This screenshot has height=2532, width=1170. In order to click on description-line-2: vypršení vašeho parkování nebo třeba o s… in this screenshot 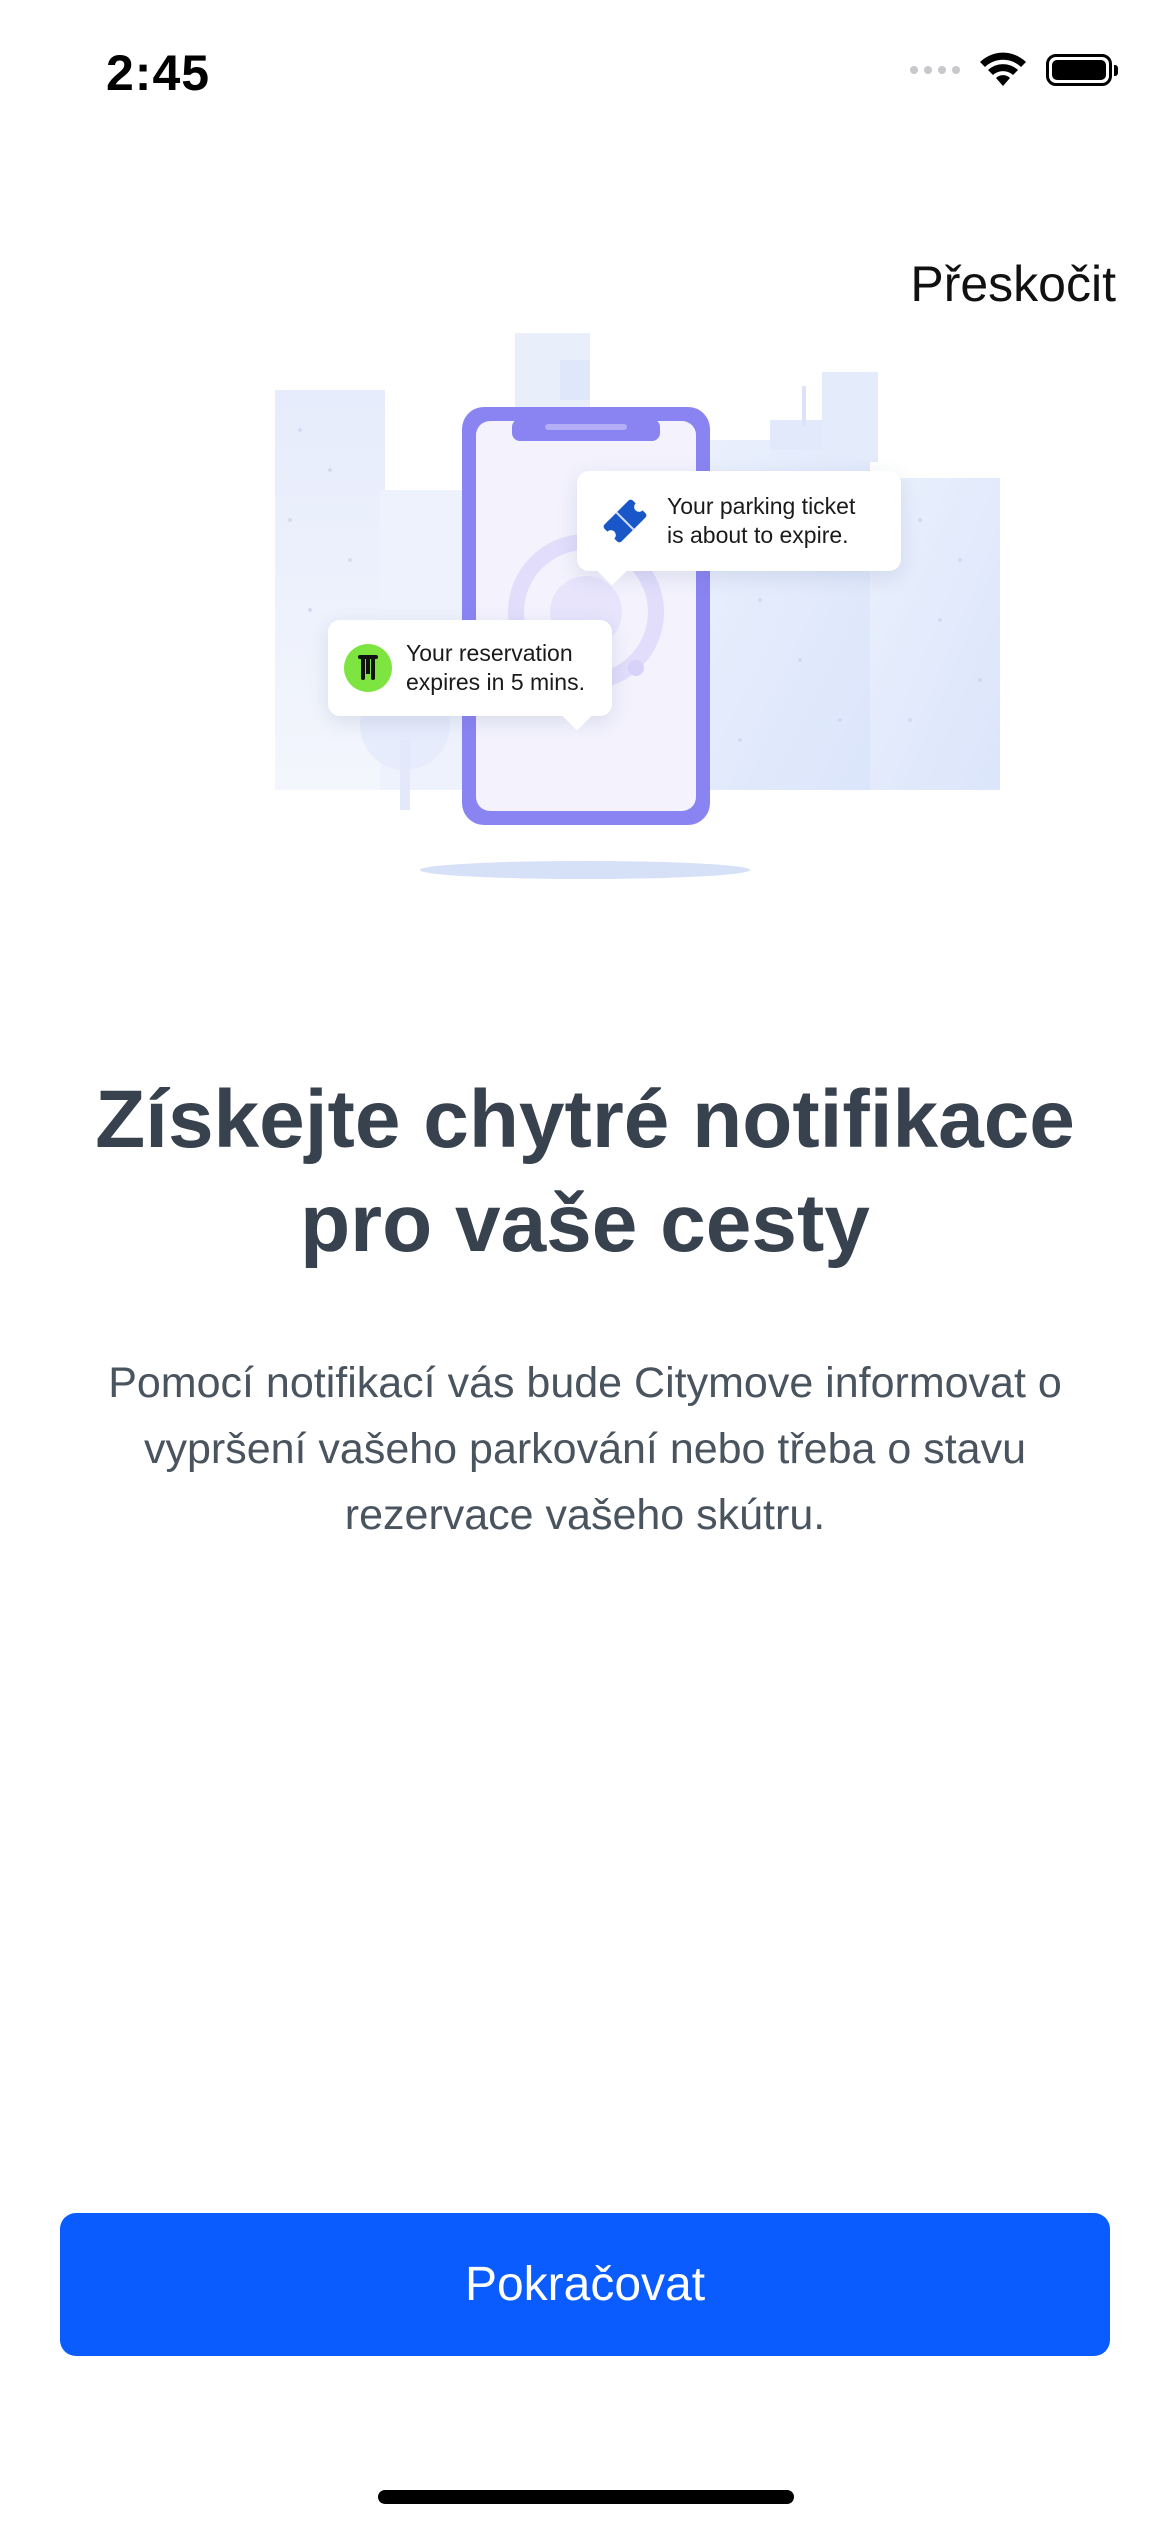, I will do `click(585, 1449)`.